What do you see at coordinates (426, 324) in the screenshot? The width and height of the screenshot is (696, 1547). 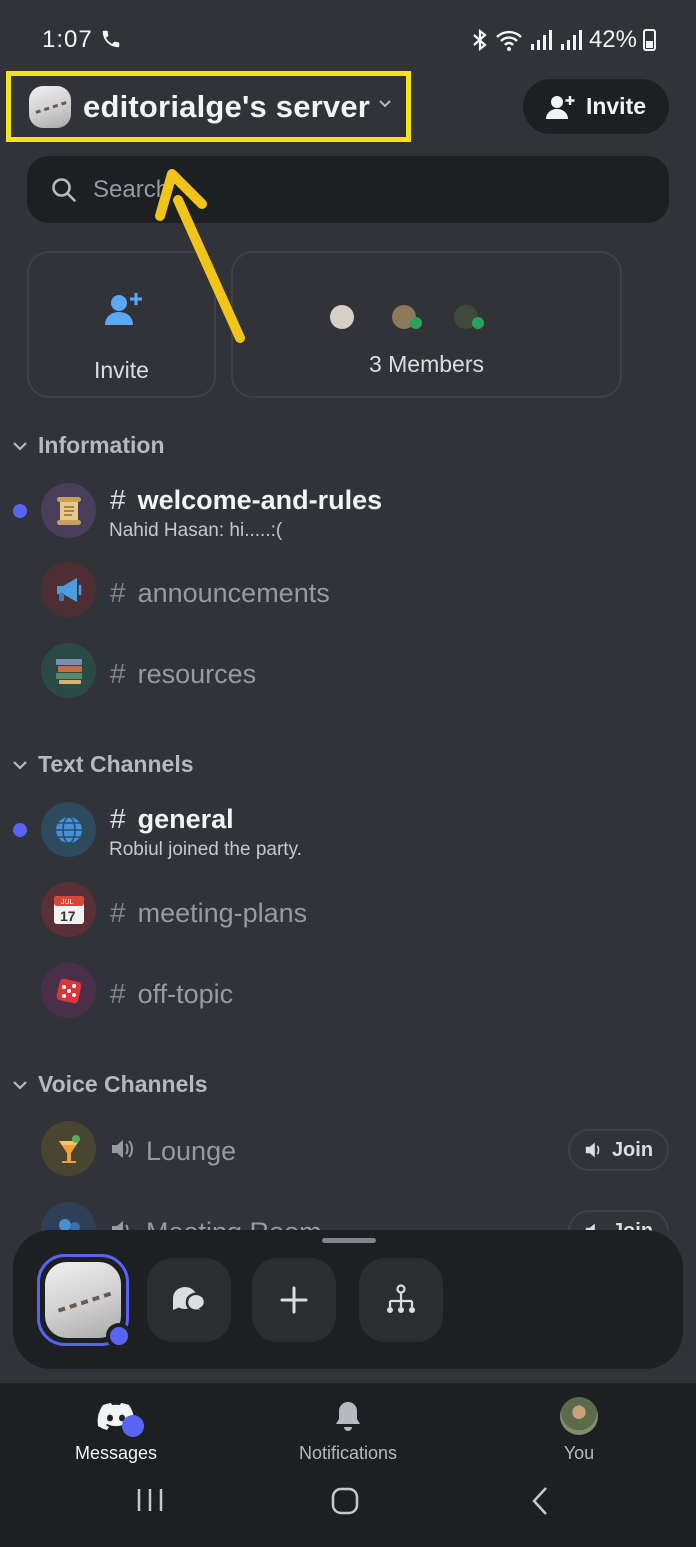 I see `members-card: 3 Members` at bounding box center [426, 324].